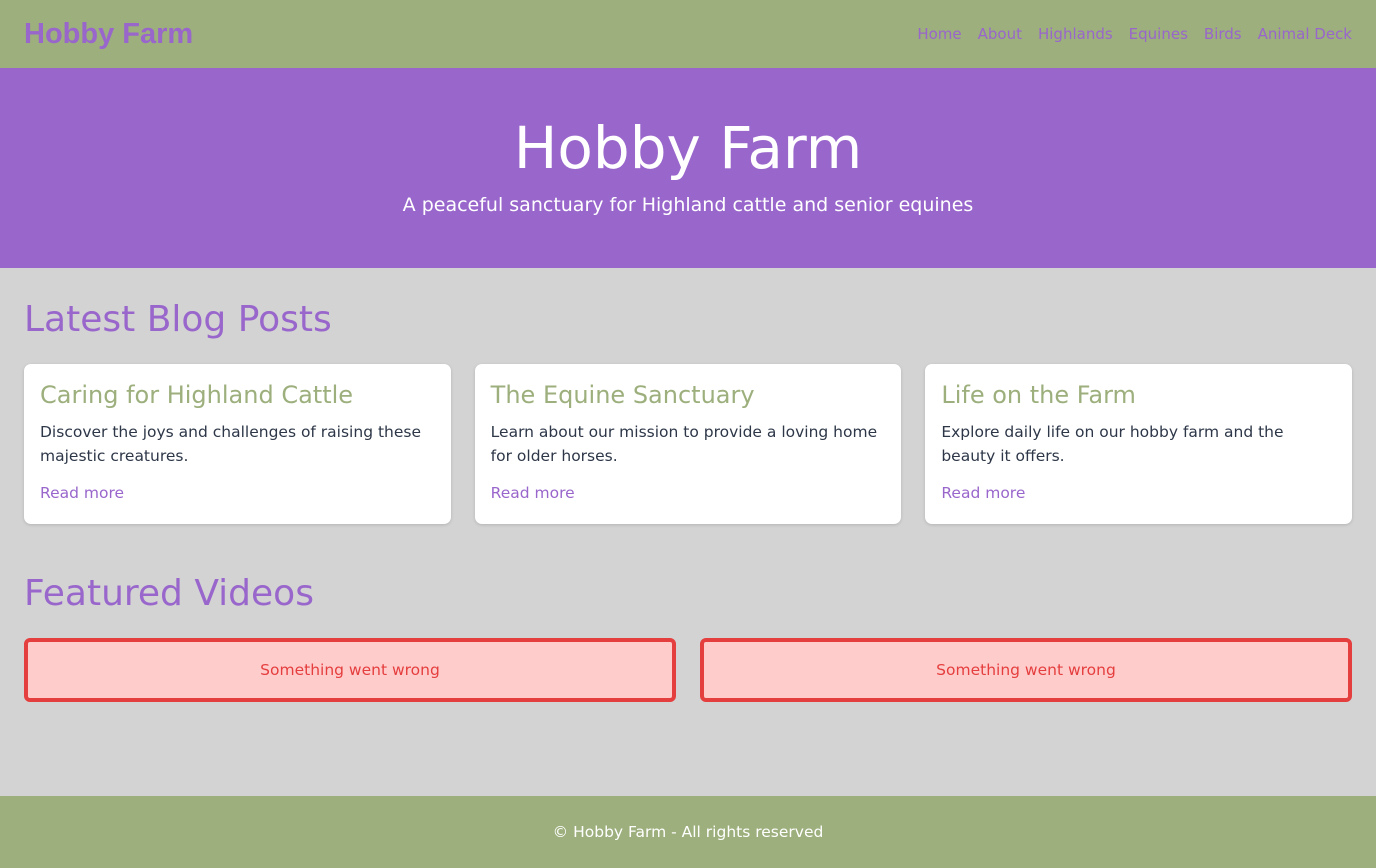 Image resolution: width=1376 pixels, height=868 pixels. What do you see at coordinates (108, 34) in the screenshot?
I see `brand-logo-link: Hobby Farm` at bounding box center [108, 34].